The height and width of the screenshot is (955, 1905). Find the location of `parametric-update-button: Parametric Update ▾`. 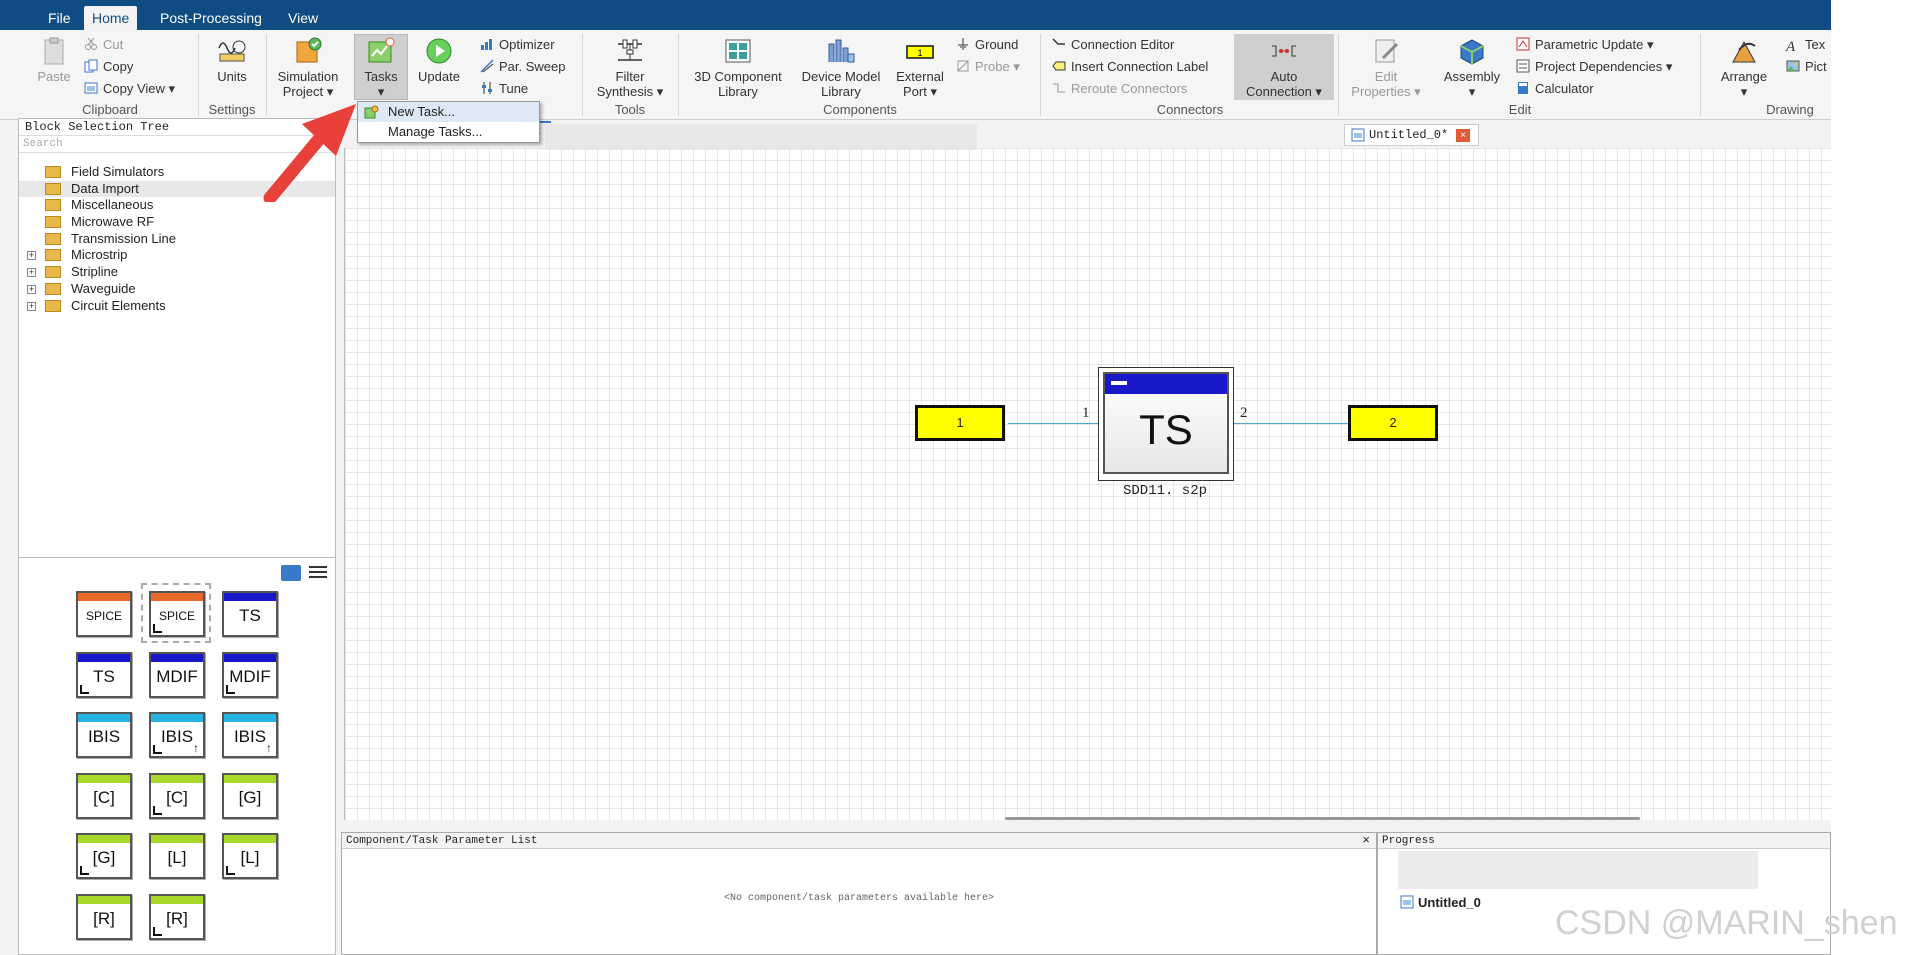

parametric-update-button: Parametric Update ▾ is located at coordinates (1585, 45).